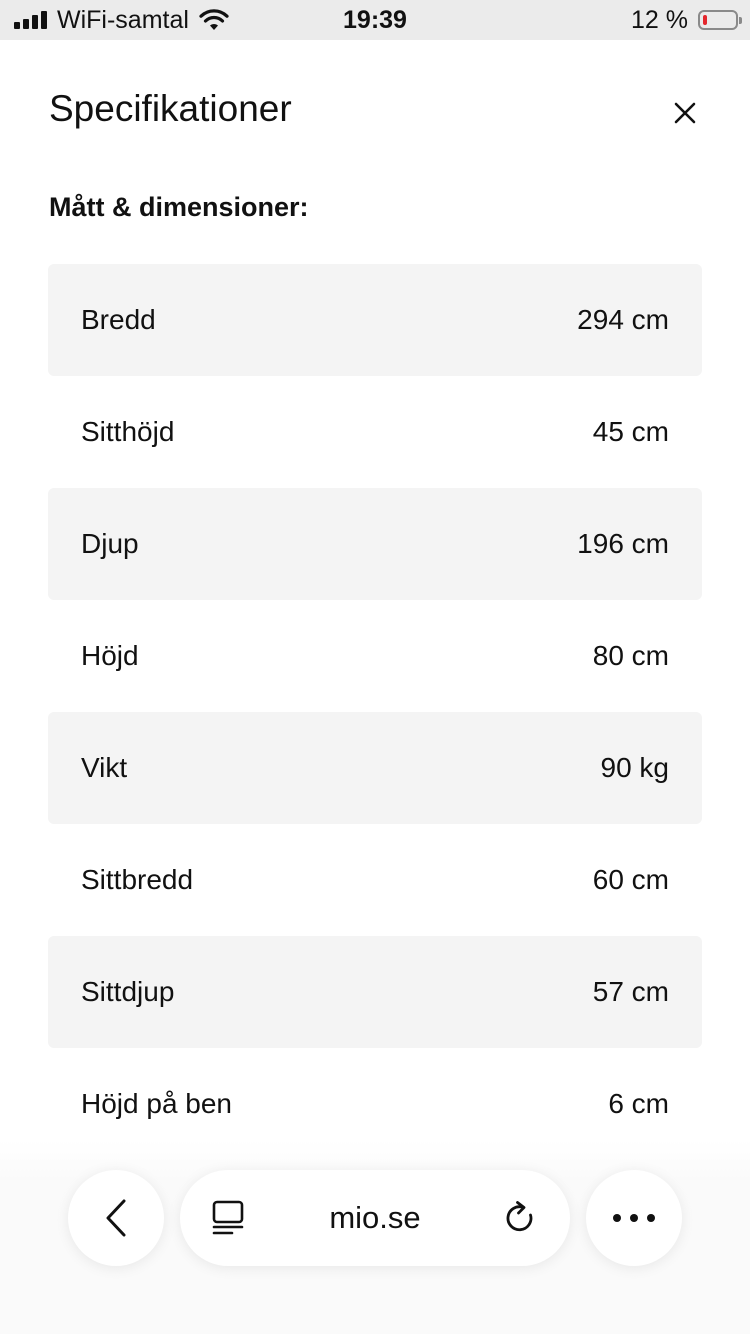 This screenshot has height=1334, width=750. What do you see at coordinates (375, 320) in the screenshot?
I see `spec-row: Bredd 294 cm` at bounding box center [375, 320].